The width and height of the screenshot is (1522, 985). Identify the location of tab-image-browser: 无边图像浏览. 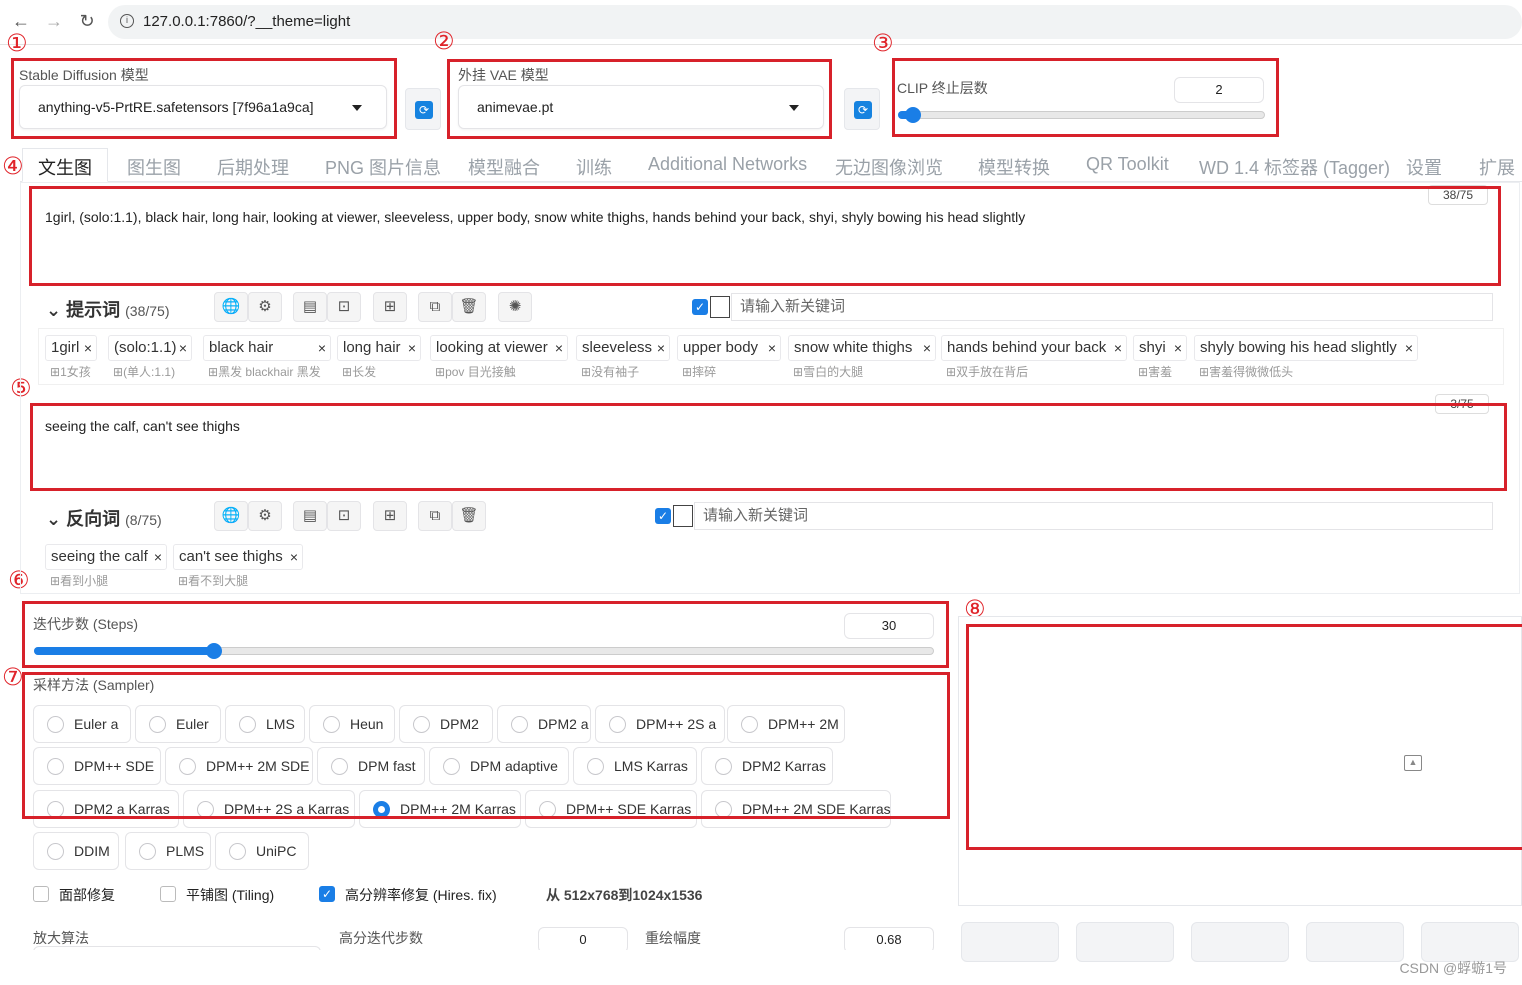
(889, 167).